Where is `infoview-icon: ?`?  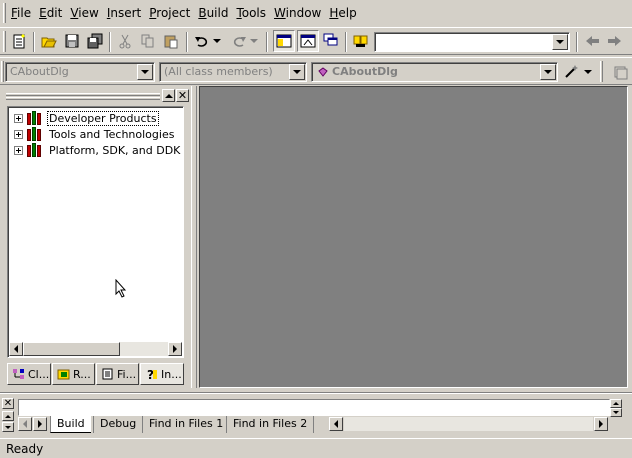
infoview-icon: ? is located at coordinates (152, 374).